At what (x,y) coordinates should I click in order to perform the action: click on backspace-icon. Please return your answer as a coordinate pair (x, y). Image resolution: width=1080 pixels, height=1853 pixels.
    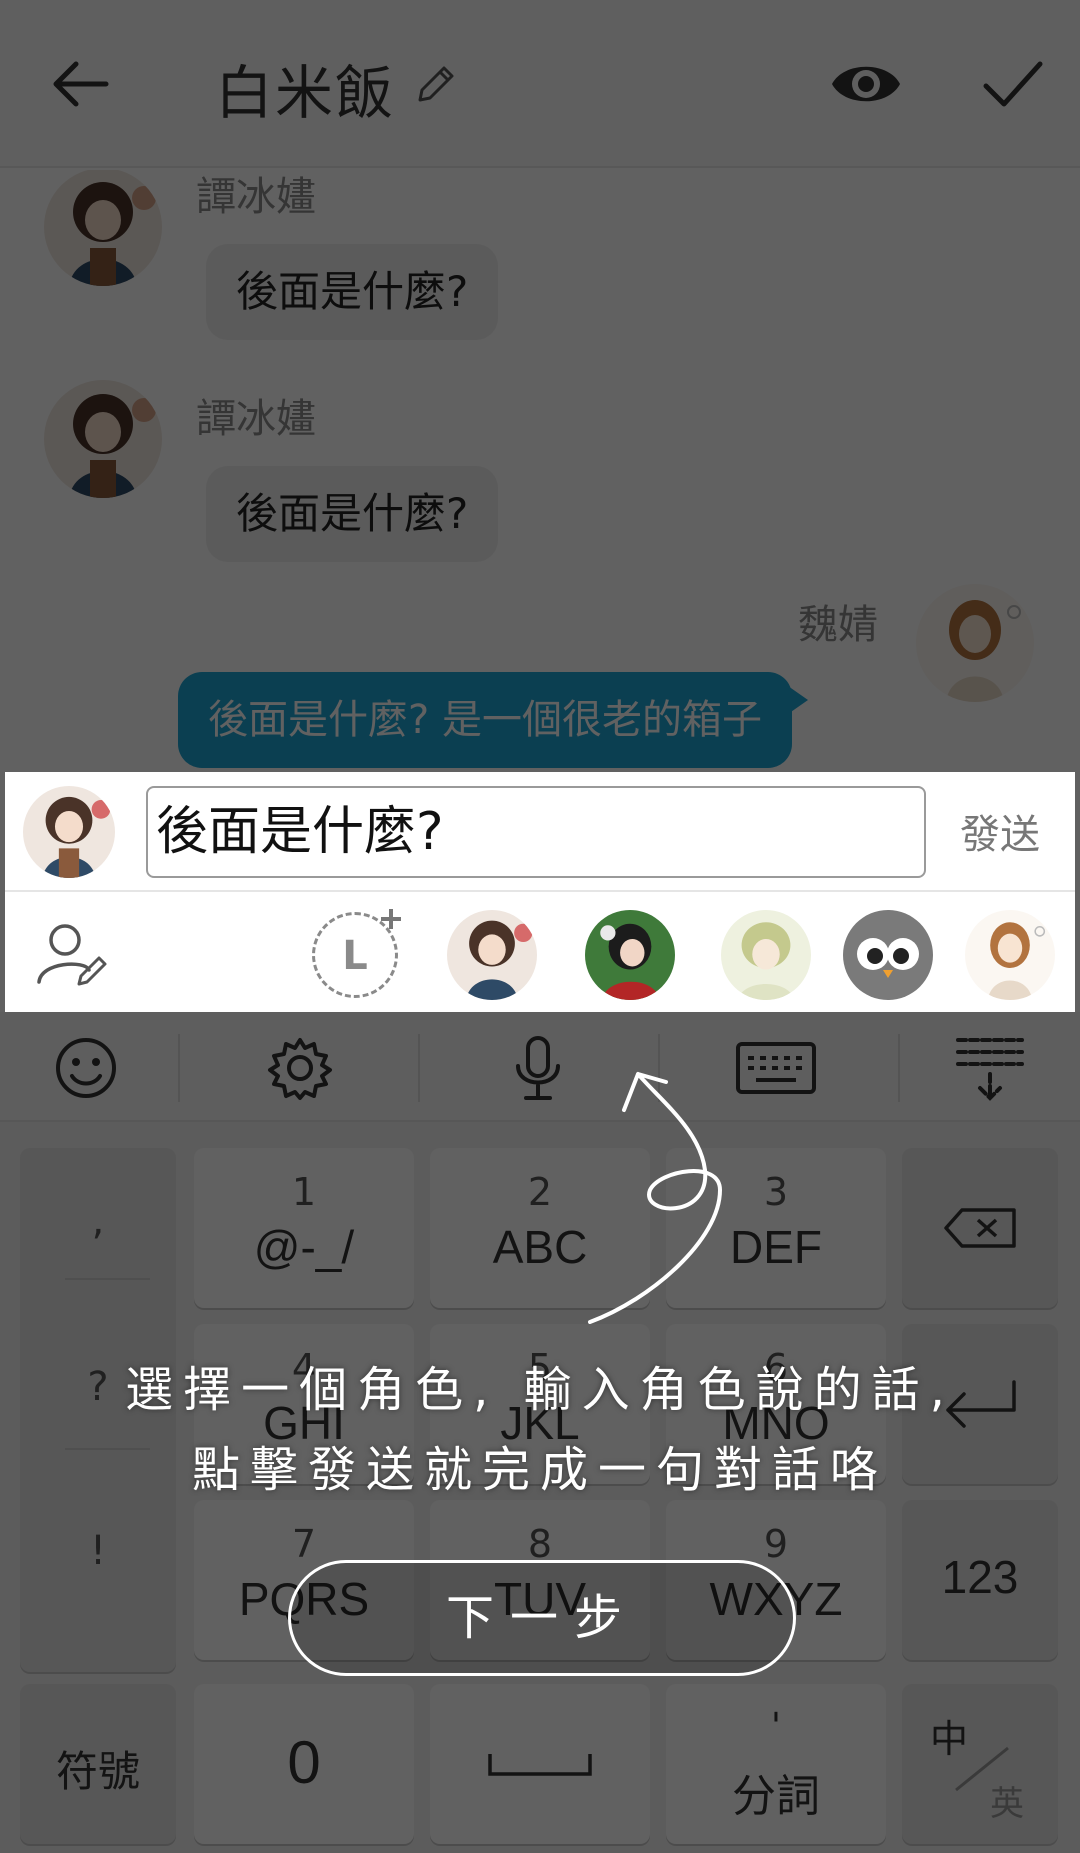
    Looking at the image, I should click on (980, 1228).